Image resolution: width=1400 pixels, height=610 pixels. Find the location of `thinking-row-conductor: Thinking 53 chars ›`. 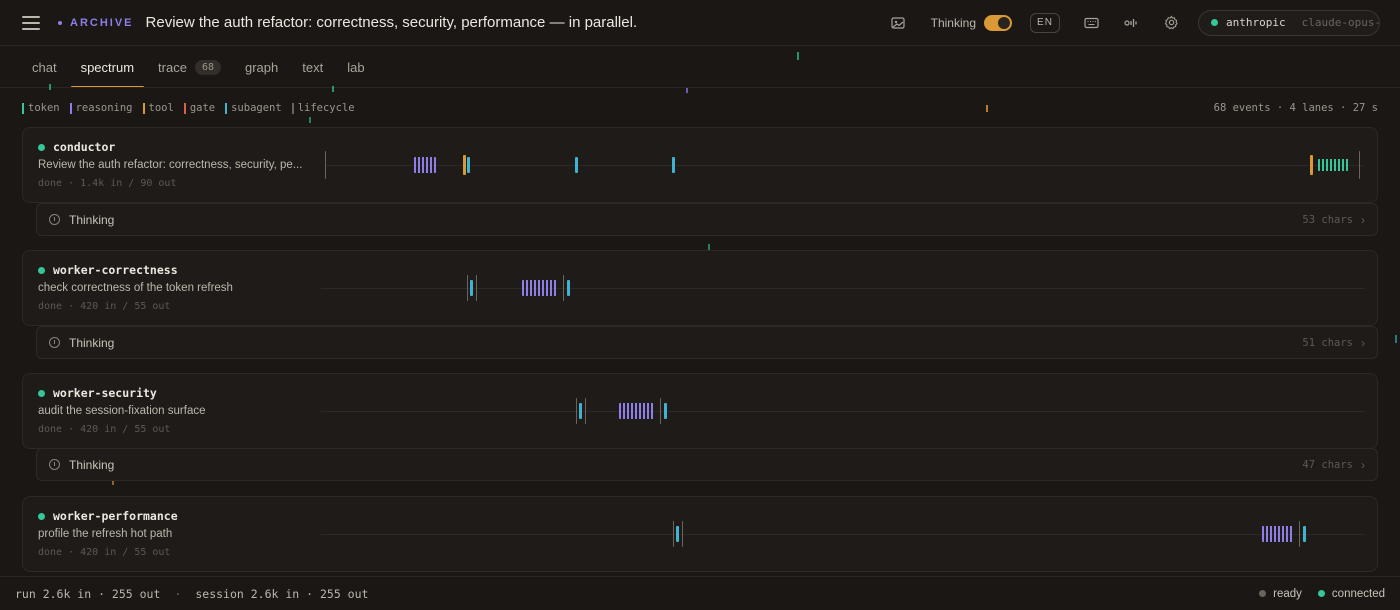

thinking-row-conductor: Thinking 53 chars › is located at coordinates (707, 219).